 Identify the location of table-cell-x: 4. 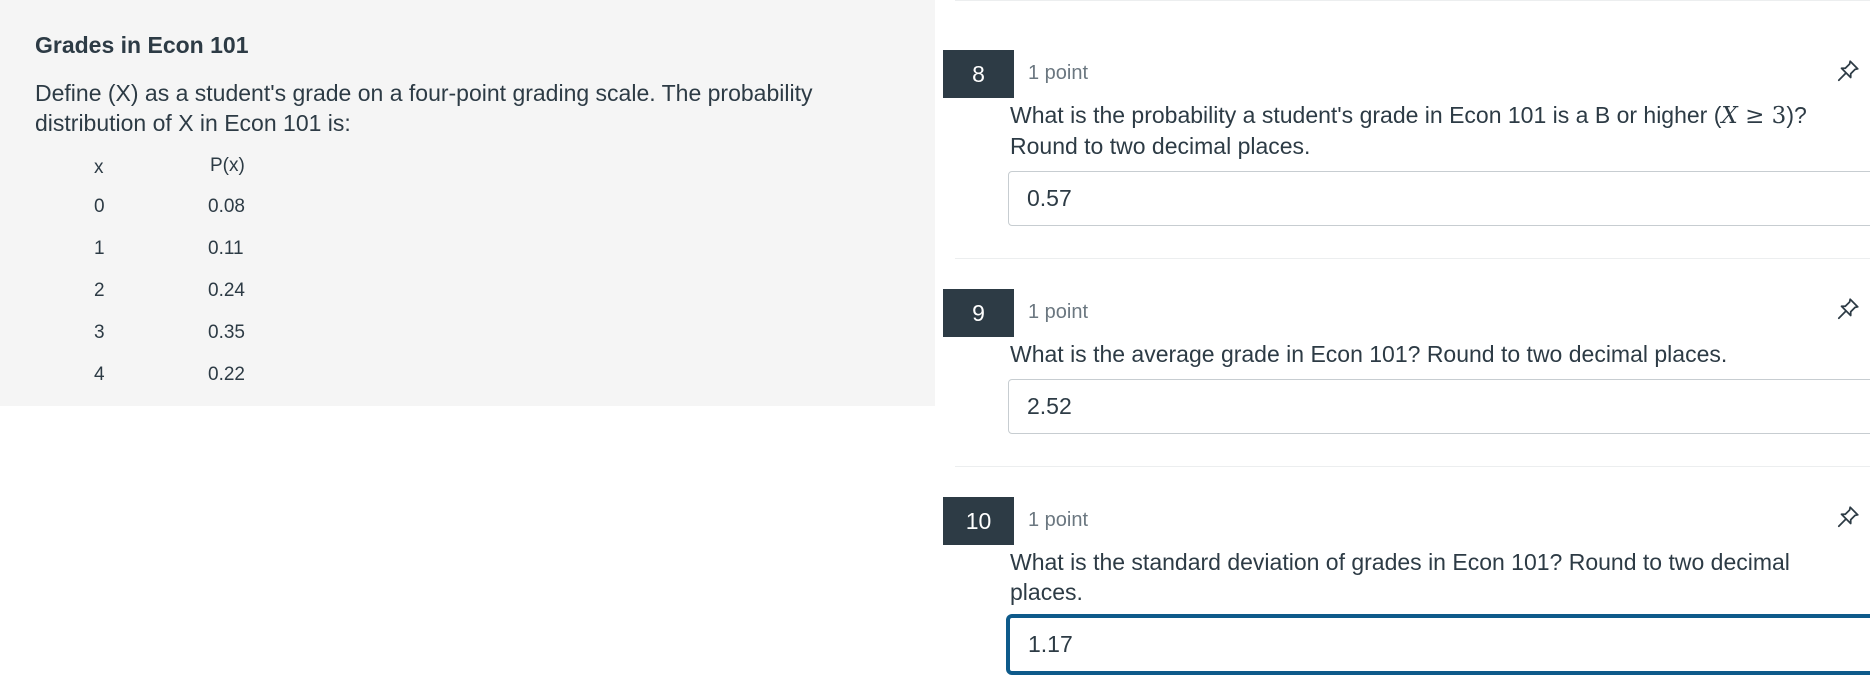
(99, 374).